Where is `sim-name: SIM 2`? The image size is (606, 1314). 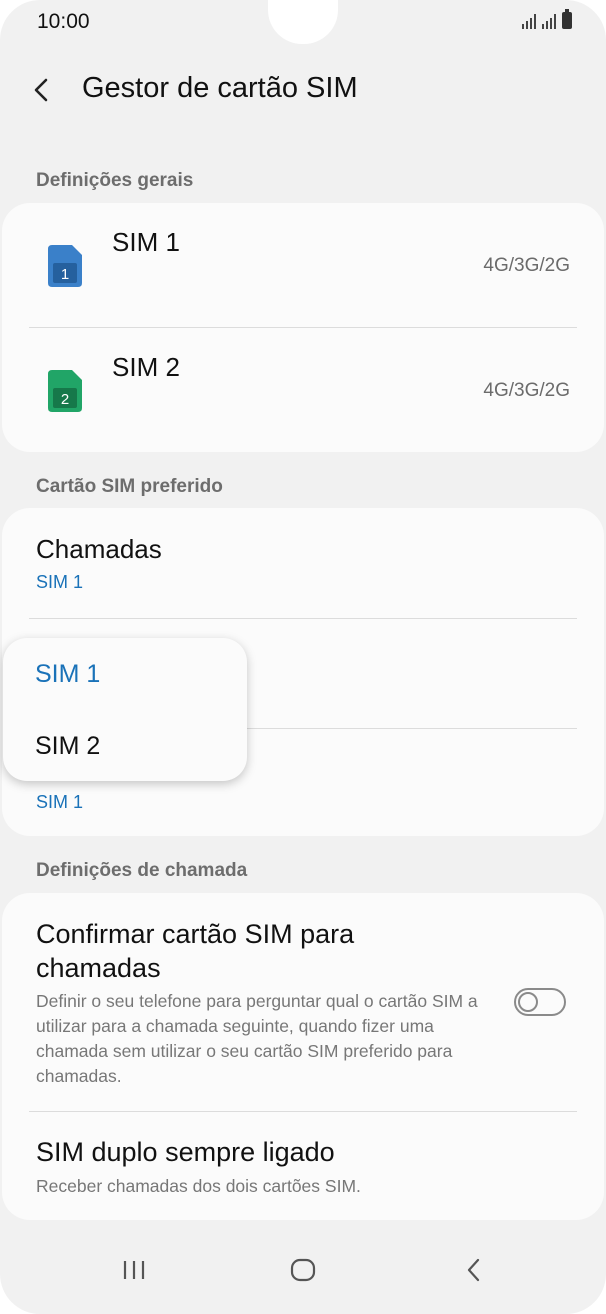 sim-name: SIM 2 is located at coordinates (146, 367).